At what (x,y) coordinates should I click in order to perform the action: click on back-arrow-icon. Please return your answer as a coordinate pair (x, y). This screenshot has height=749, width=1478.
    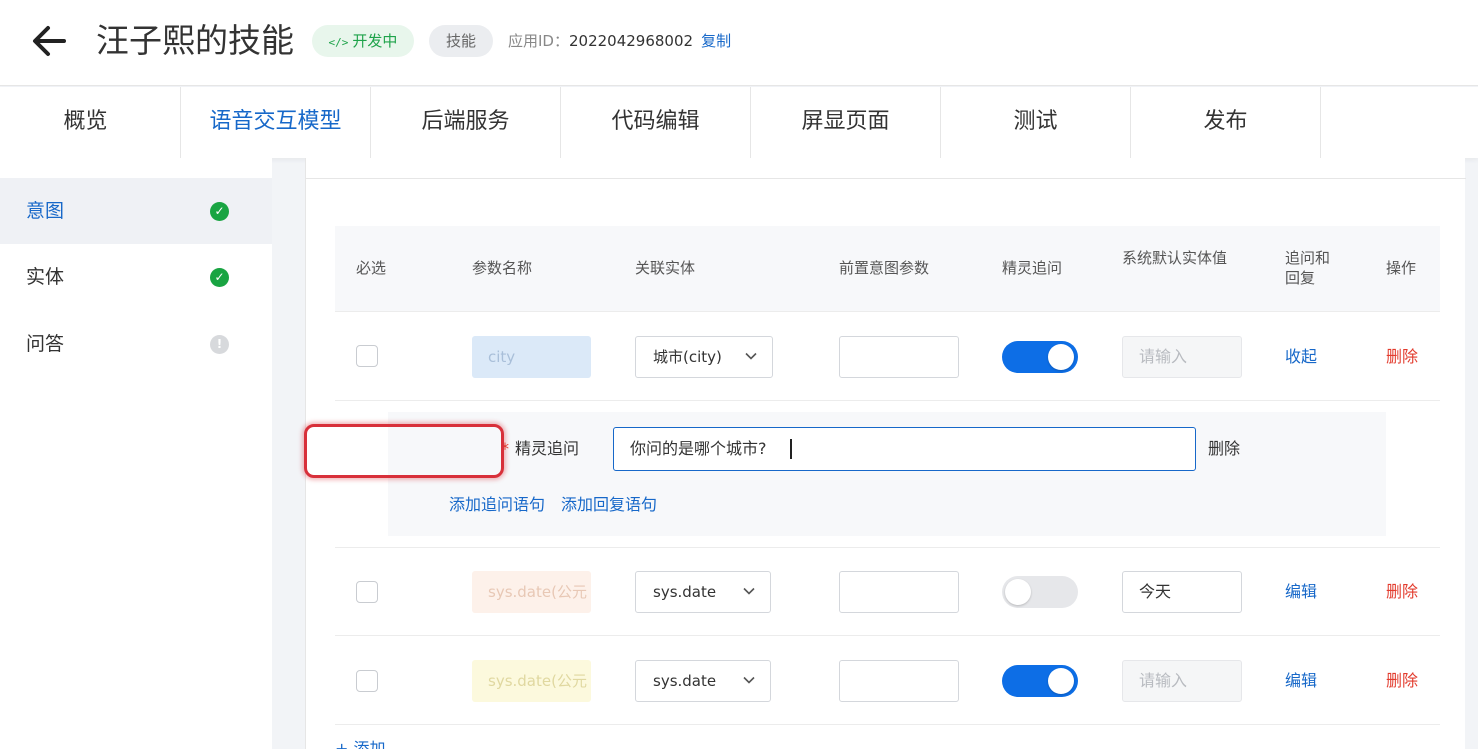
    Looking at the image, I should click on (50, 41).